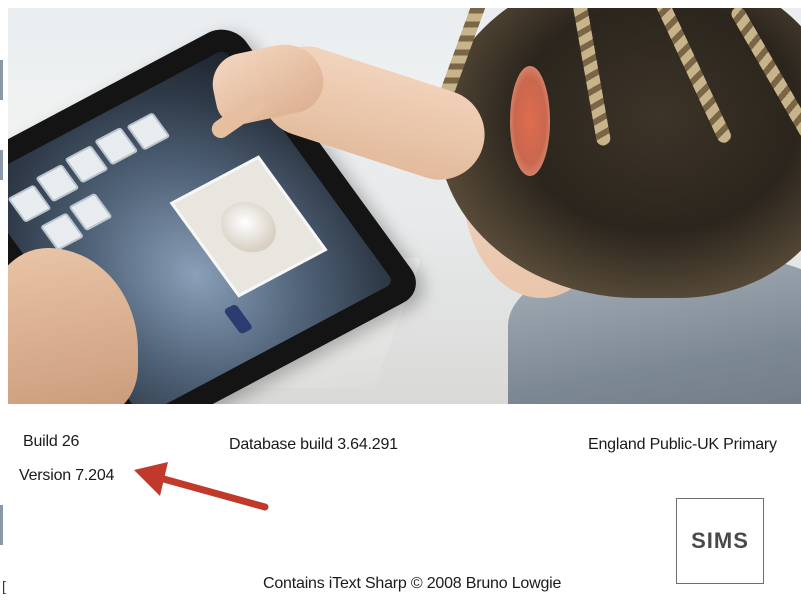 The image size is (801, 601). Describe the element at coordinates (412, 583) in the screenshot. I see `copyright-label: Contains iText Sharp © 2008 Bruno Lowgie` at that location.